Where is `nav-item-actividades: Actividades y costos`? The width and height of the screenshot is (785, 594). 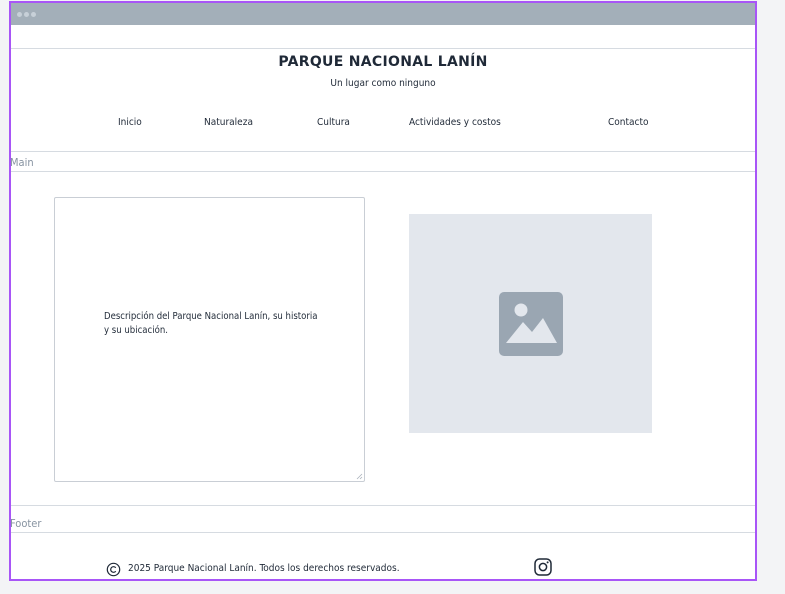 nav-item-actividades: Actividades y costos is located at coordinates (455, 122).